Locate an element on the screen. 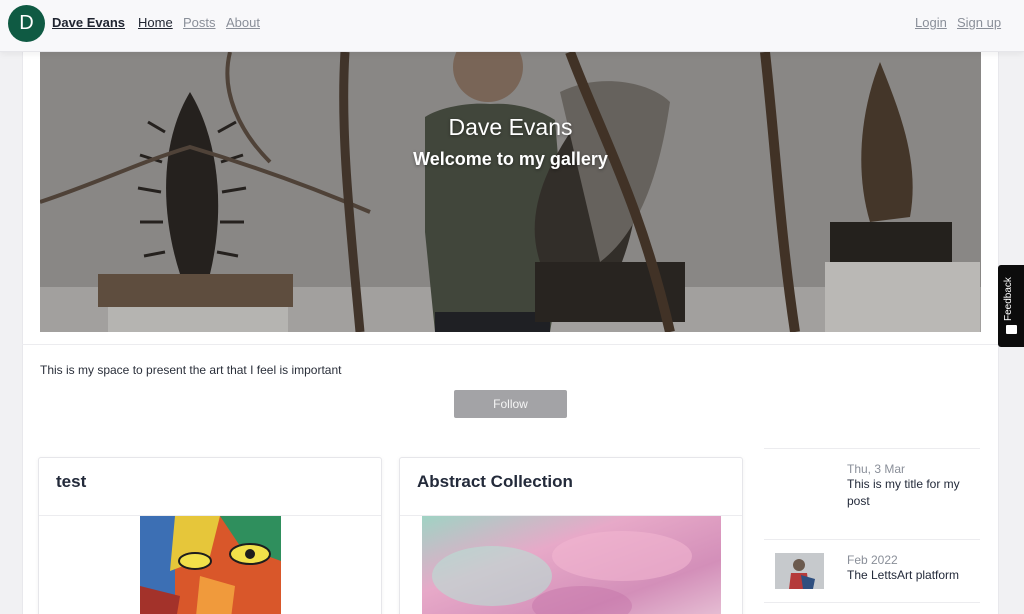 The image size is (1024, 614). post-card: Abstract Collection is located at coordinates (571, 535).